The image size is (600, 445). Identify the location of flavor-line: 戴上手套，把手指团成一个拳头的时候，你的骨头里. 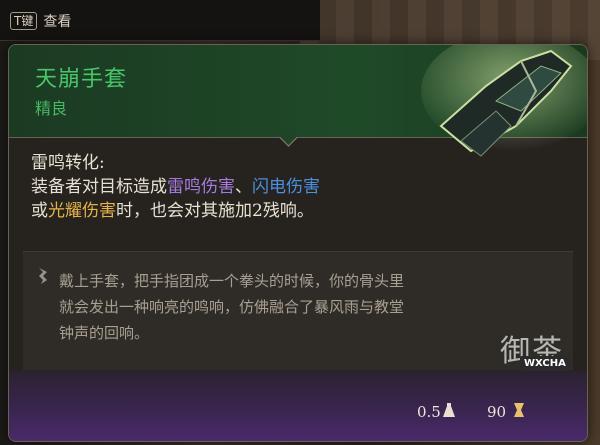
(232, 281).